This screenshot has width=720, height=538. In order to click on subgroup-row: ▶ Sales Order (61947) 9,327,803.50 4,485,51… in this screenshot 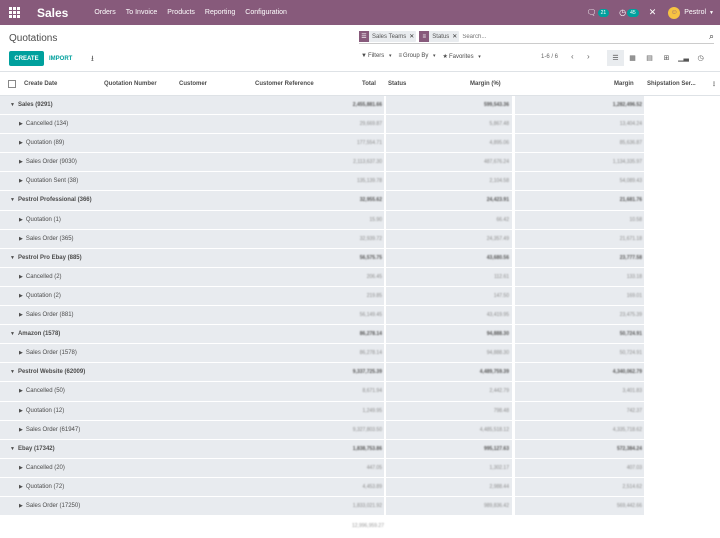, I will do `click(360, 430)`.